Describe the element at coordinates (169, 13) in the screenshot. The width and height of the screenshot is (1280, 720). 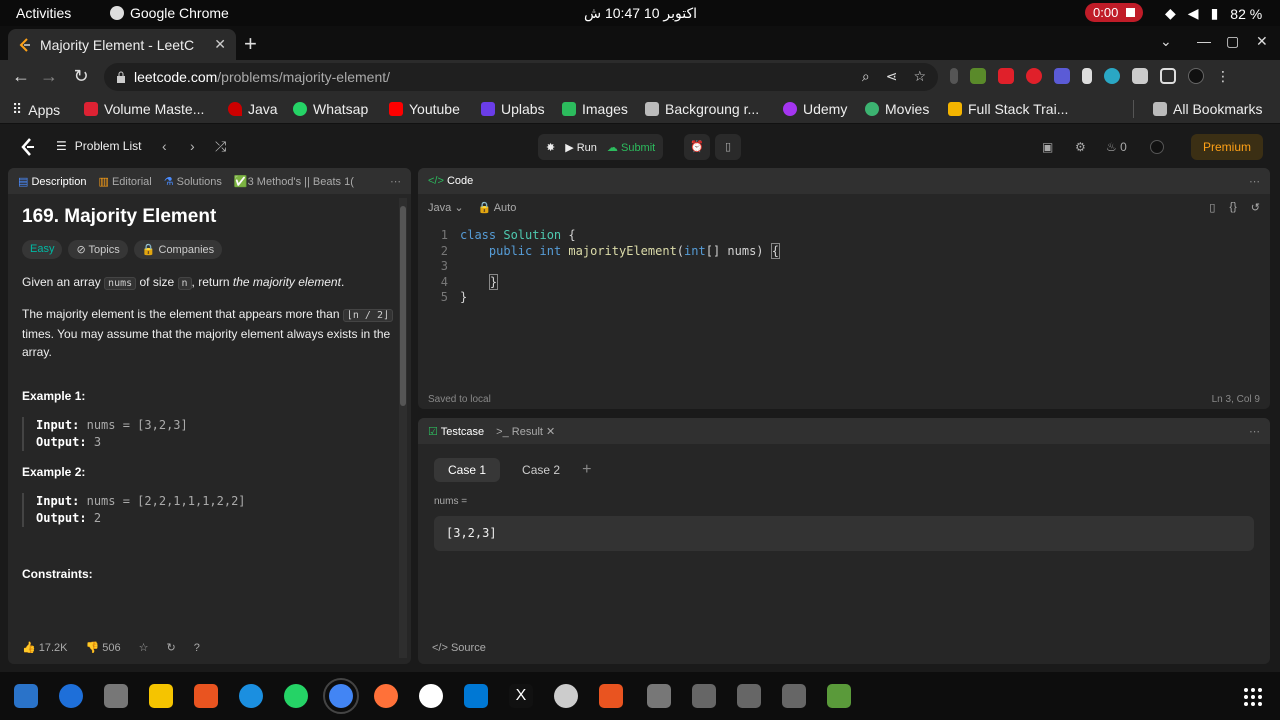
I see `app-menu: Google Chrome` at that location.